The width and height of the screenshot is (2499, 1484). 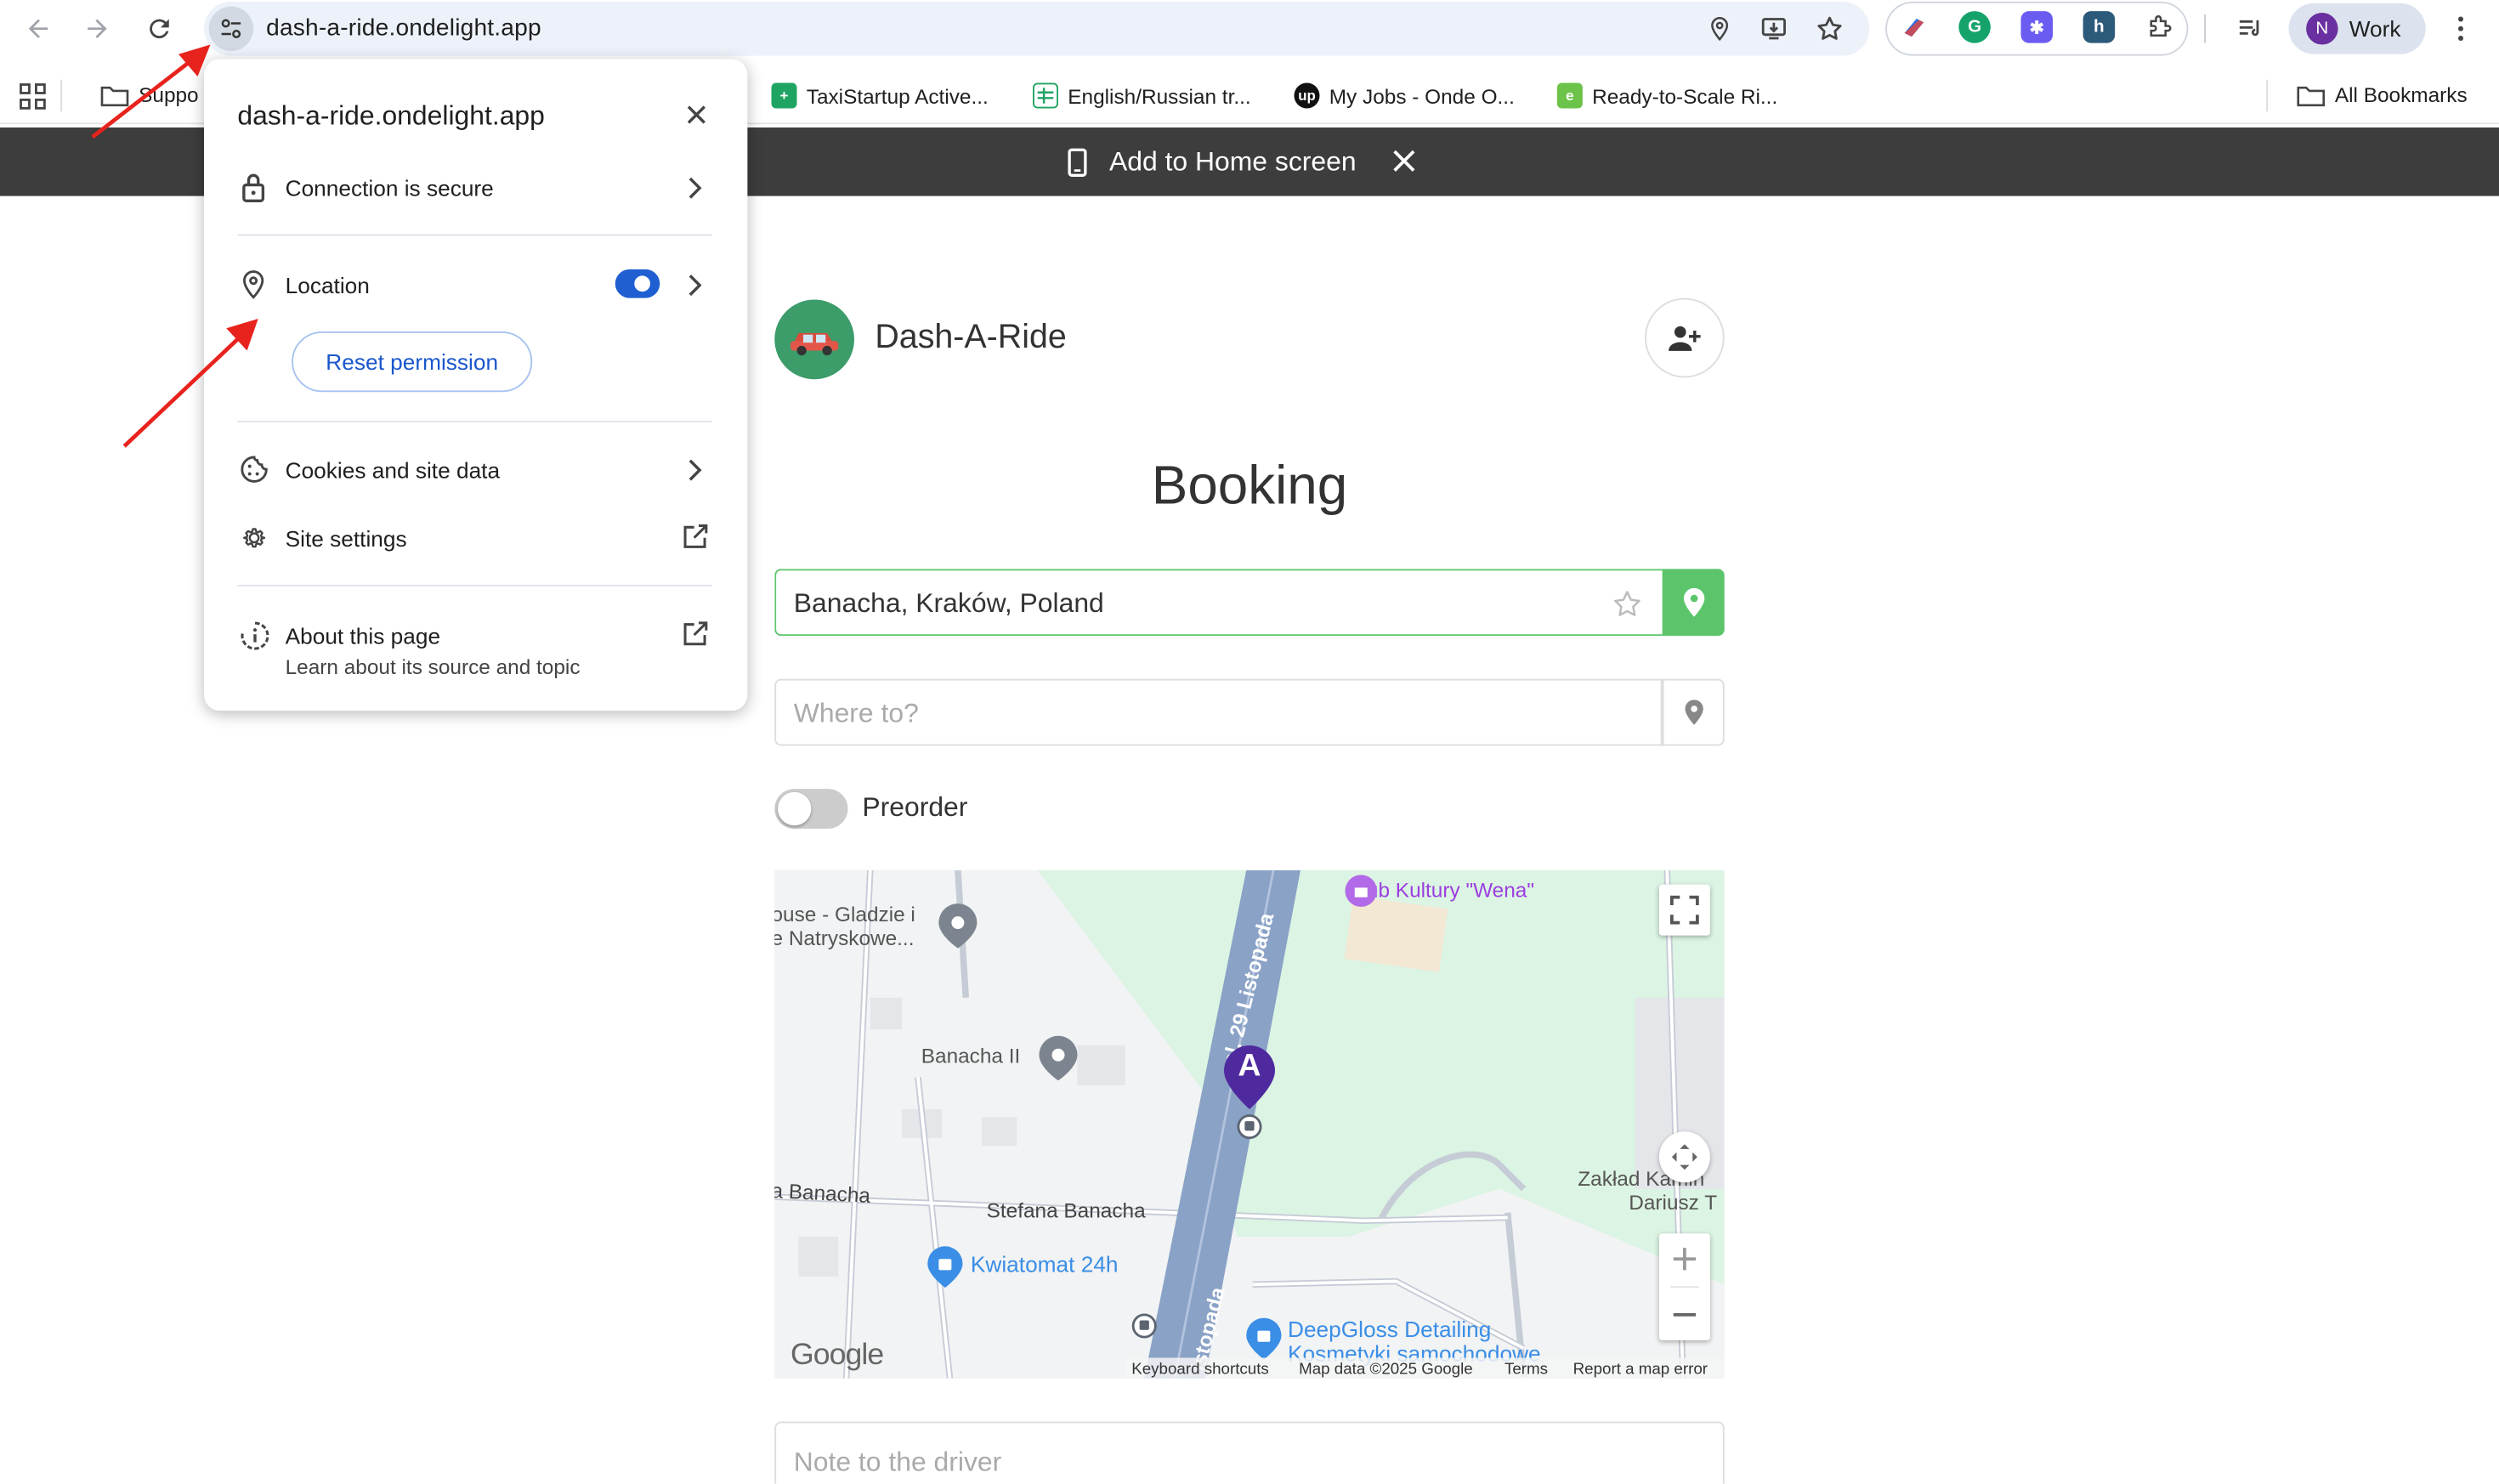 I want to click on extensions-puzzle-icon, so click(x=2159, y=27).